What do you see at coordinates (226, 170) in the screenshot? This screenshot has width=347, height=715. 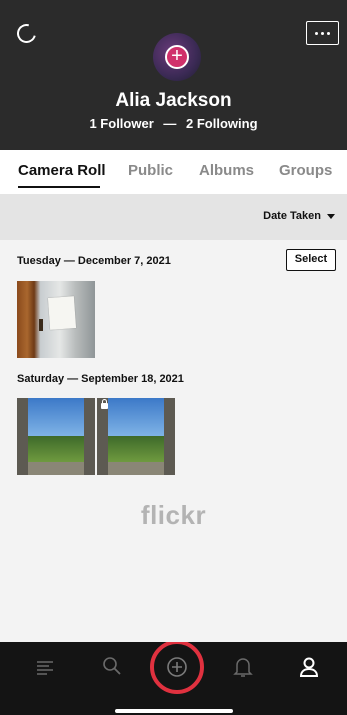 I see `tab-albums: Albums` at bounding box center [226, 170].